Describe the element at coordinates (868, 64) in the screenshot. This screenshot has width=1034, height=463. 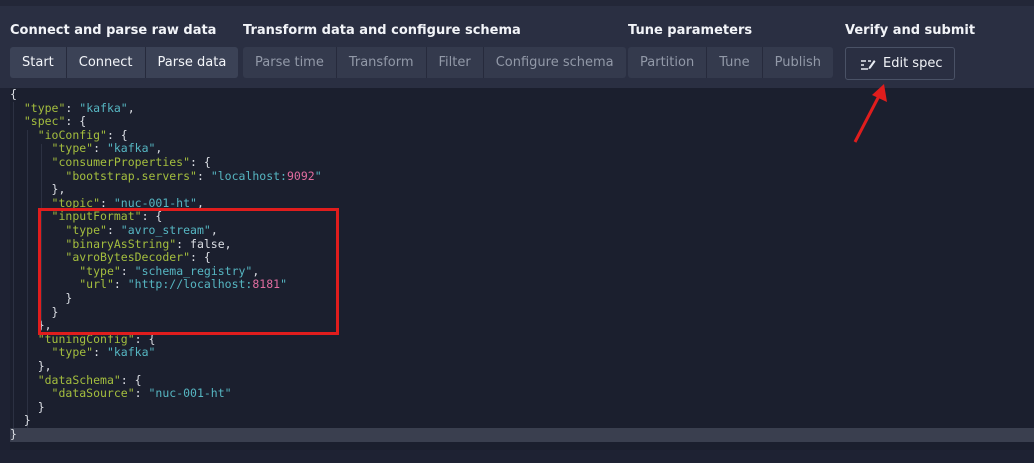
I see `edit-spec-icon` at that location.